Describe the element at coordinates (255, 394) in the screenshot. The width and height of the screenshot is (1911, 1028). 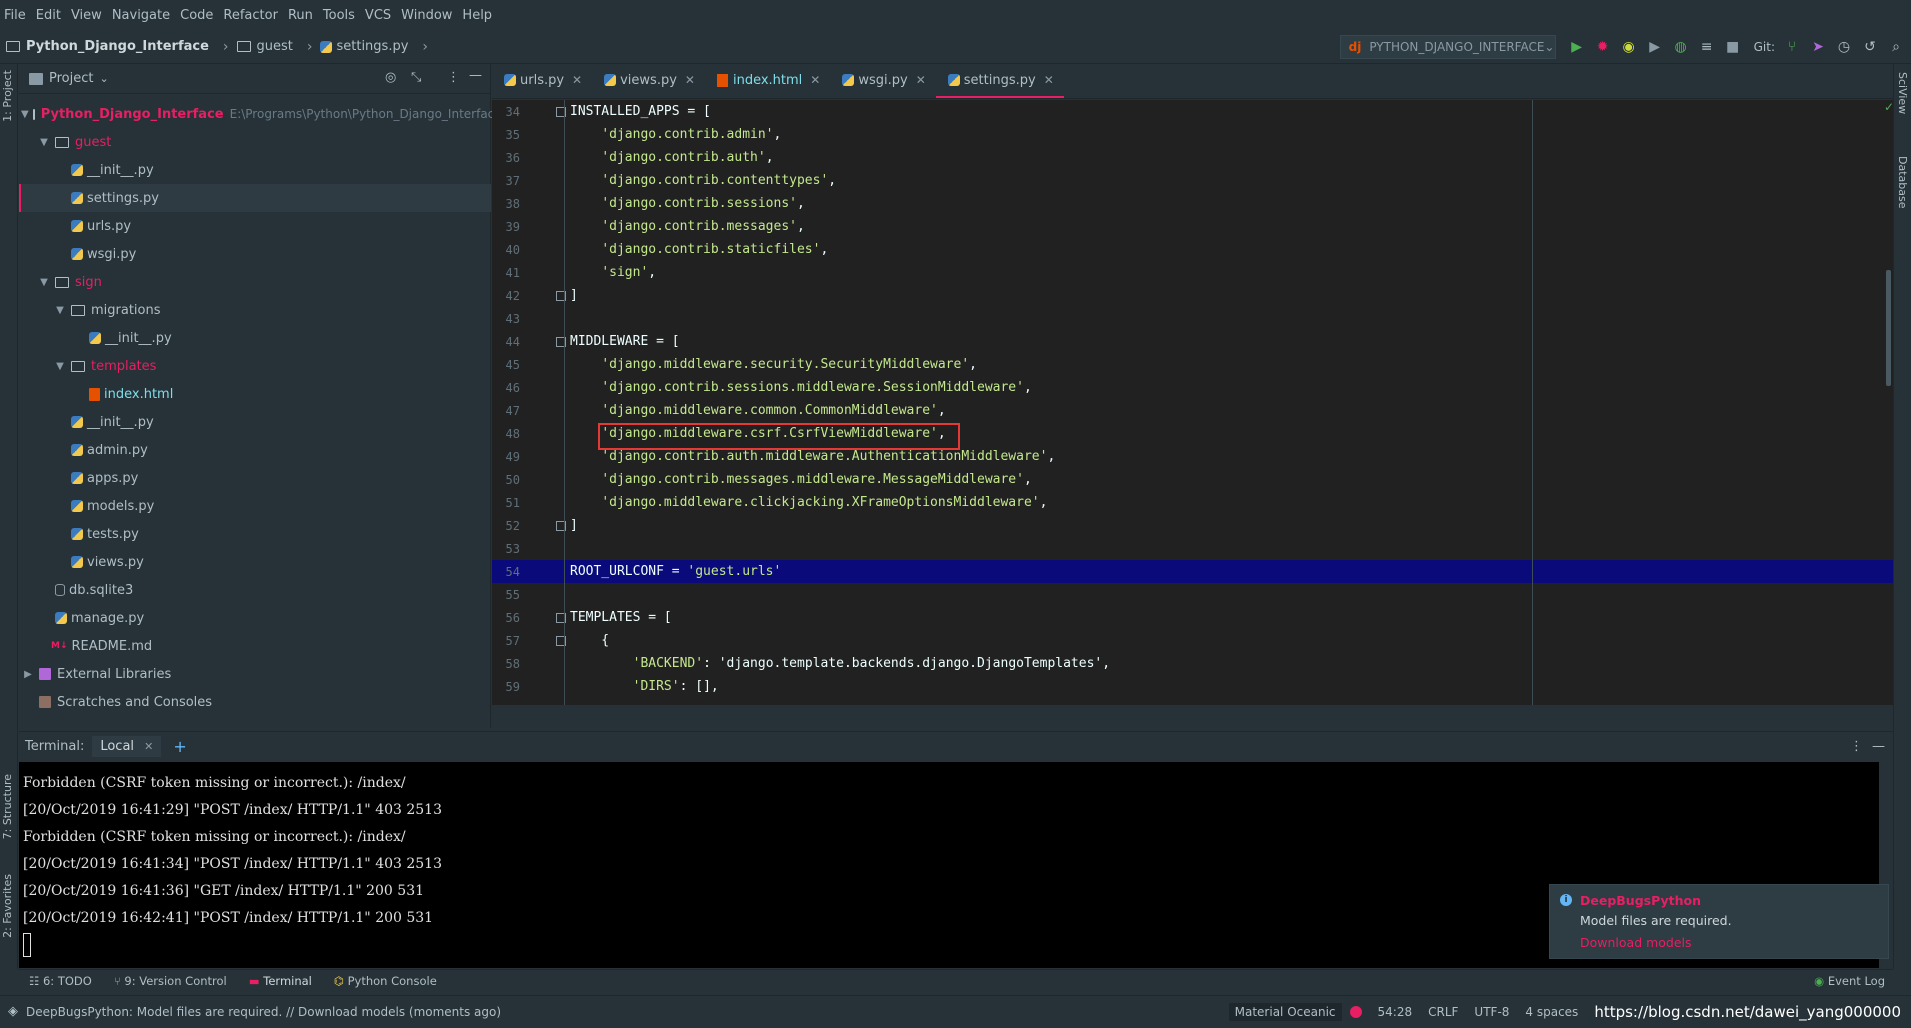
I see `tree-item-index-html: index.html` at that location.